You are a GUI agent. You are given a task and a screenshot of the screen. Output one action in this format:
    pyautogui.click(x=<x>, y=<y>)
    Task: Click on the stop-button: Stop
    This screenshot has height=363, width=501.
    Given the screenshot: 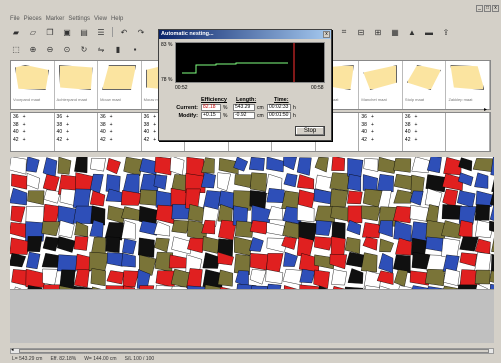 What is the action you would take?
    pyautogui.click(x=310, y=131)
    